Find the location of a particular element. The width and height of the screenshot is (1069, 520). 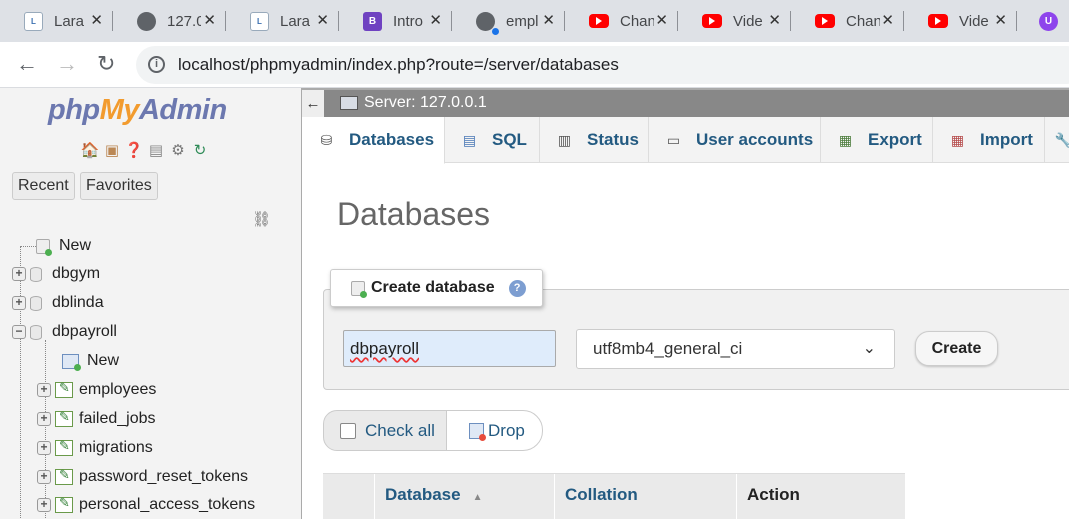

server-label: Server: 127.0.0.1 is located at coordinates (425, 103).